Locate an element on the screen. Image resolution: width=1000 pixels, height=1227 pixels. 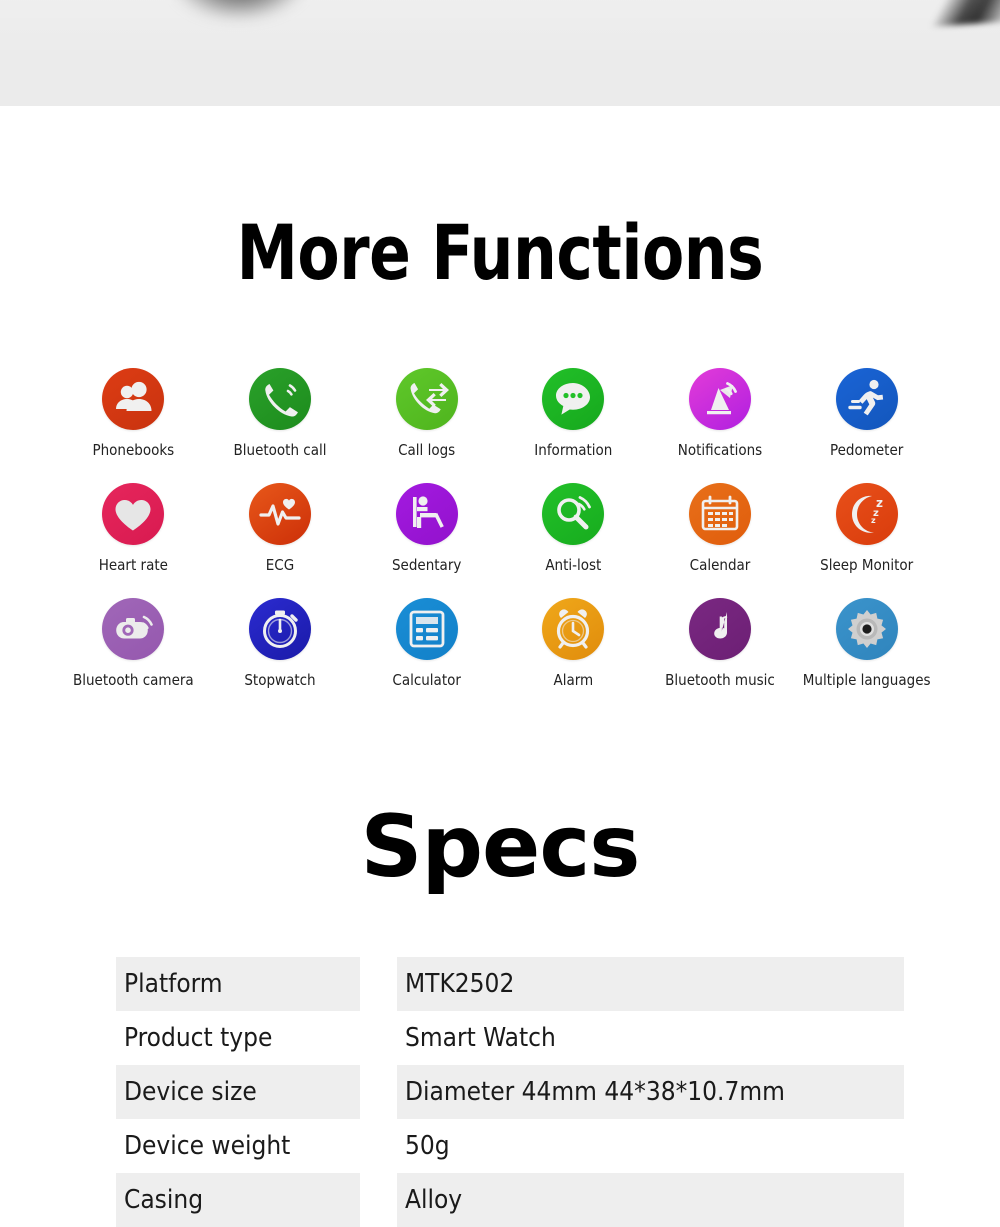
call-logs-icon is located at coordinates (426, 399).